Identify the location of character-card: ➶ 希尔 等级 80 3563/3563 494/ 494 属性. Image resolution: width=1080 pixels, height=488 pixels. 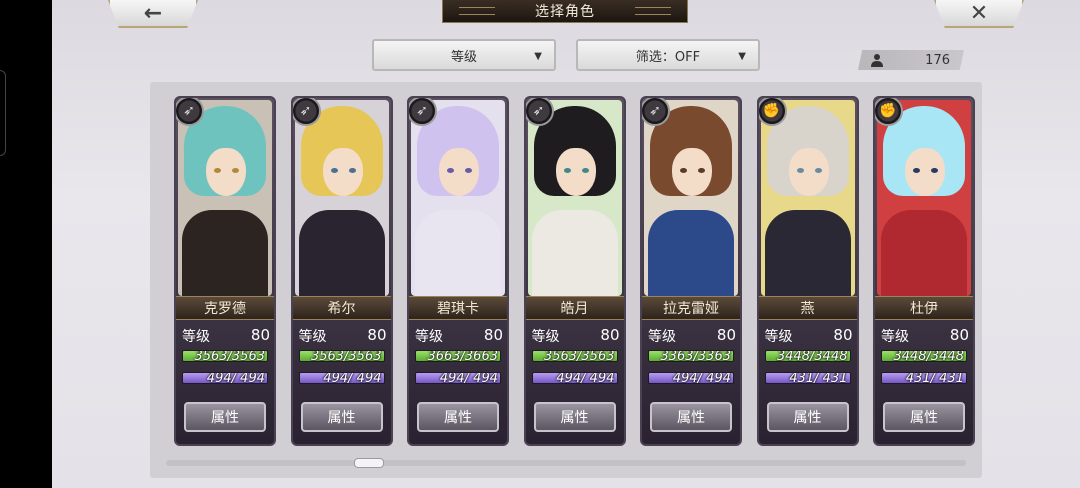
(341, 271).